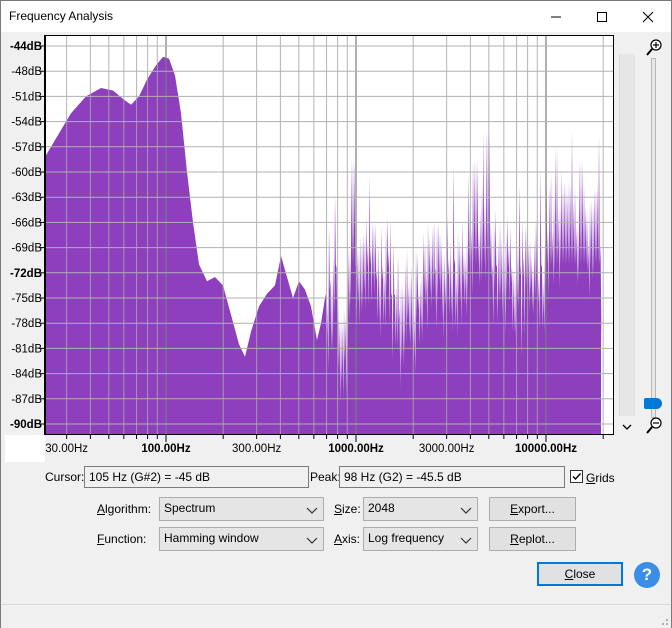 This screenshot has width=672, height=628. I want to click on y-tick-label: -44dB, so click(26, 47).